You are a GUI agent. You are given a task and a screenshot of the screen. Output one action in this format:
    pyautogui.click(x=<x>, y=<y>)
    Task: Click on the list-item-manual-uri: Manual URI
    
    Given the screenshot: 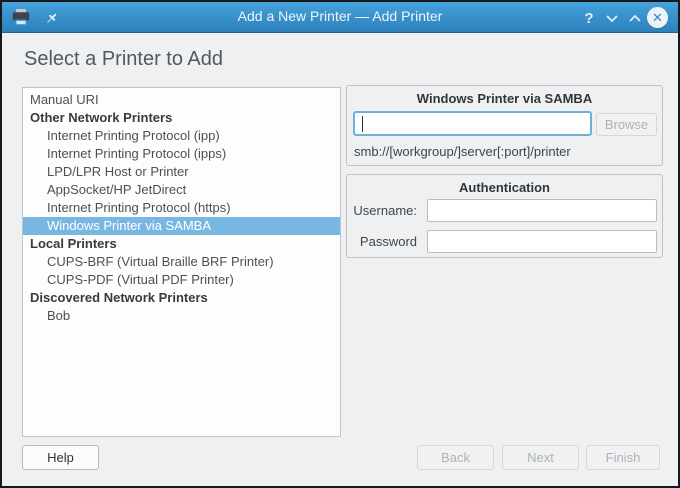 What is the action you would take?
    pyautogui.click(x=181, y=100)
    